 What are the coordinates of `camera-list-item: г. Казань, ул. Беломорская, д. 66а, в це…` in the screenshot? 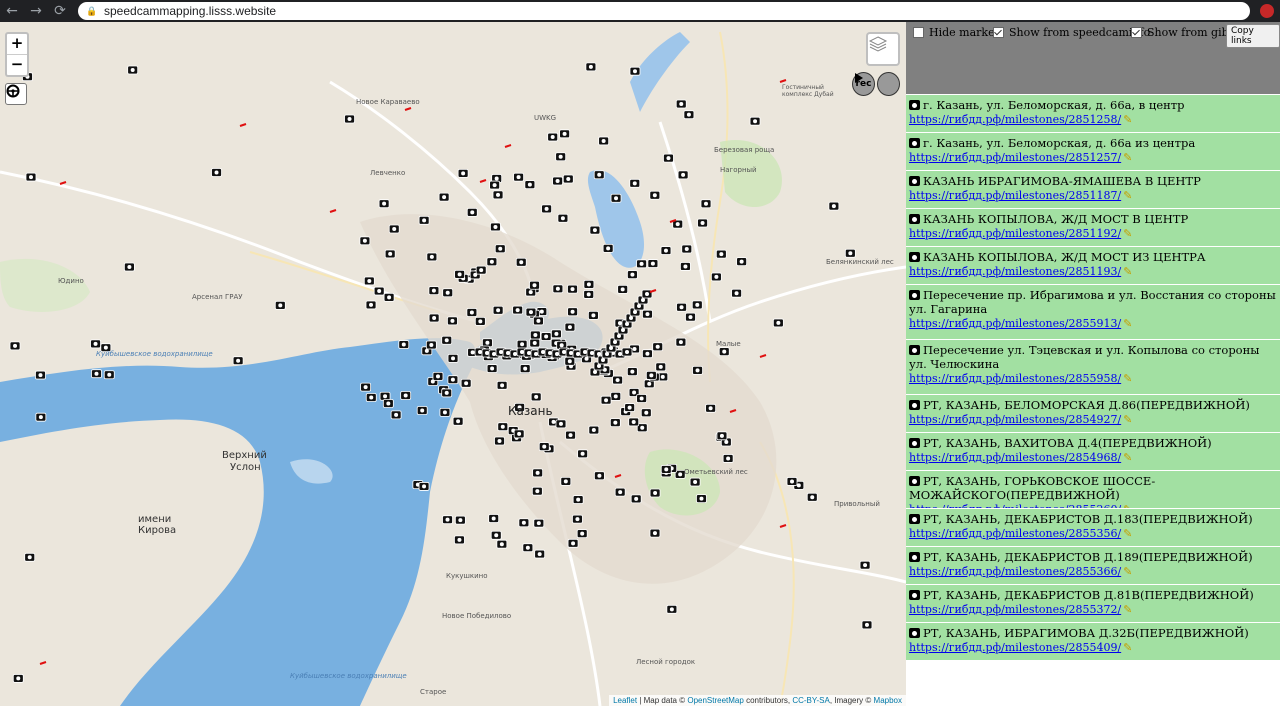 It's located at (1093, 113).